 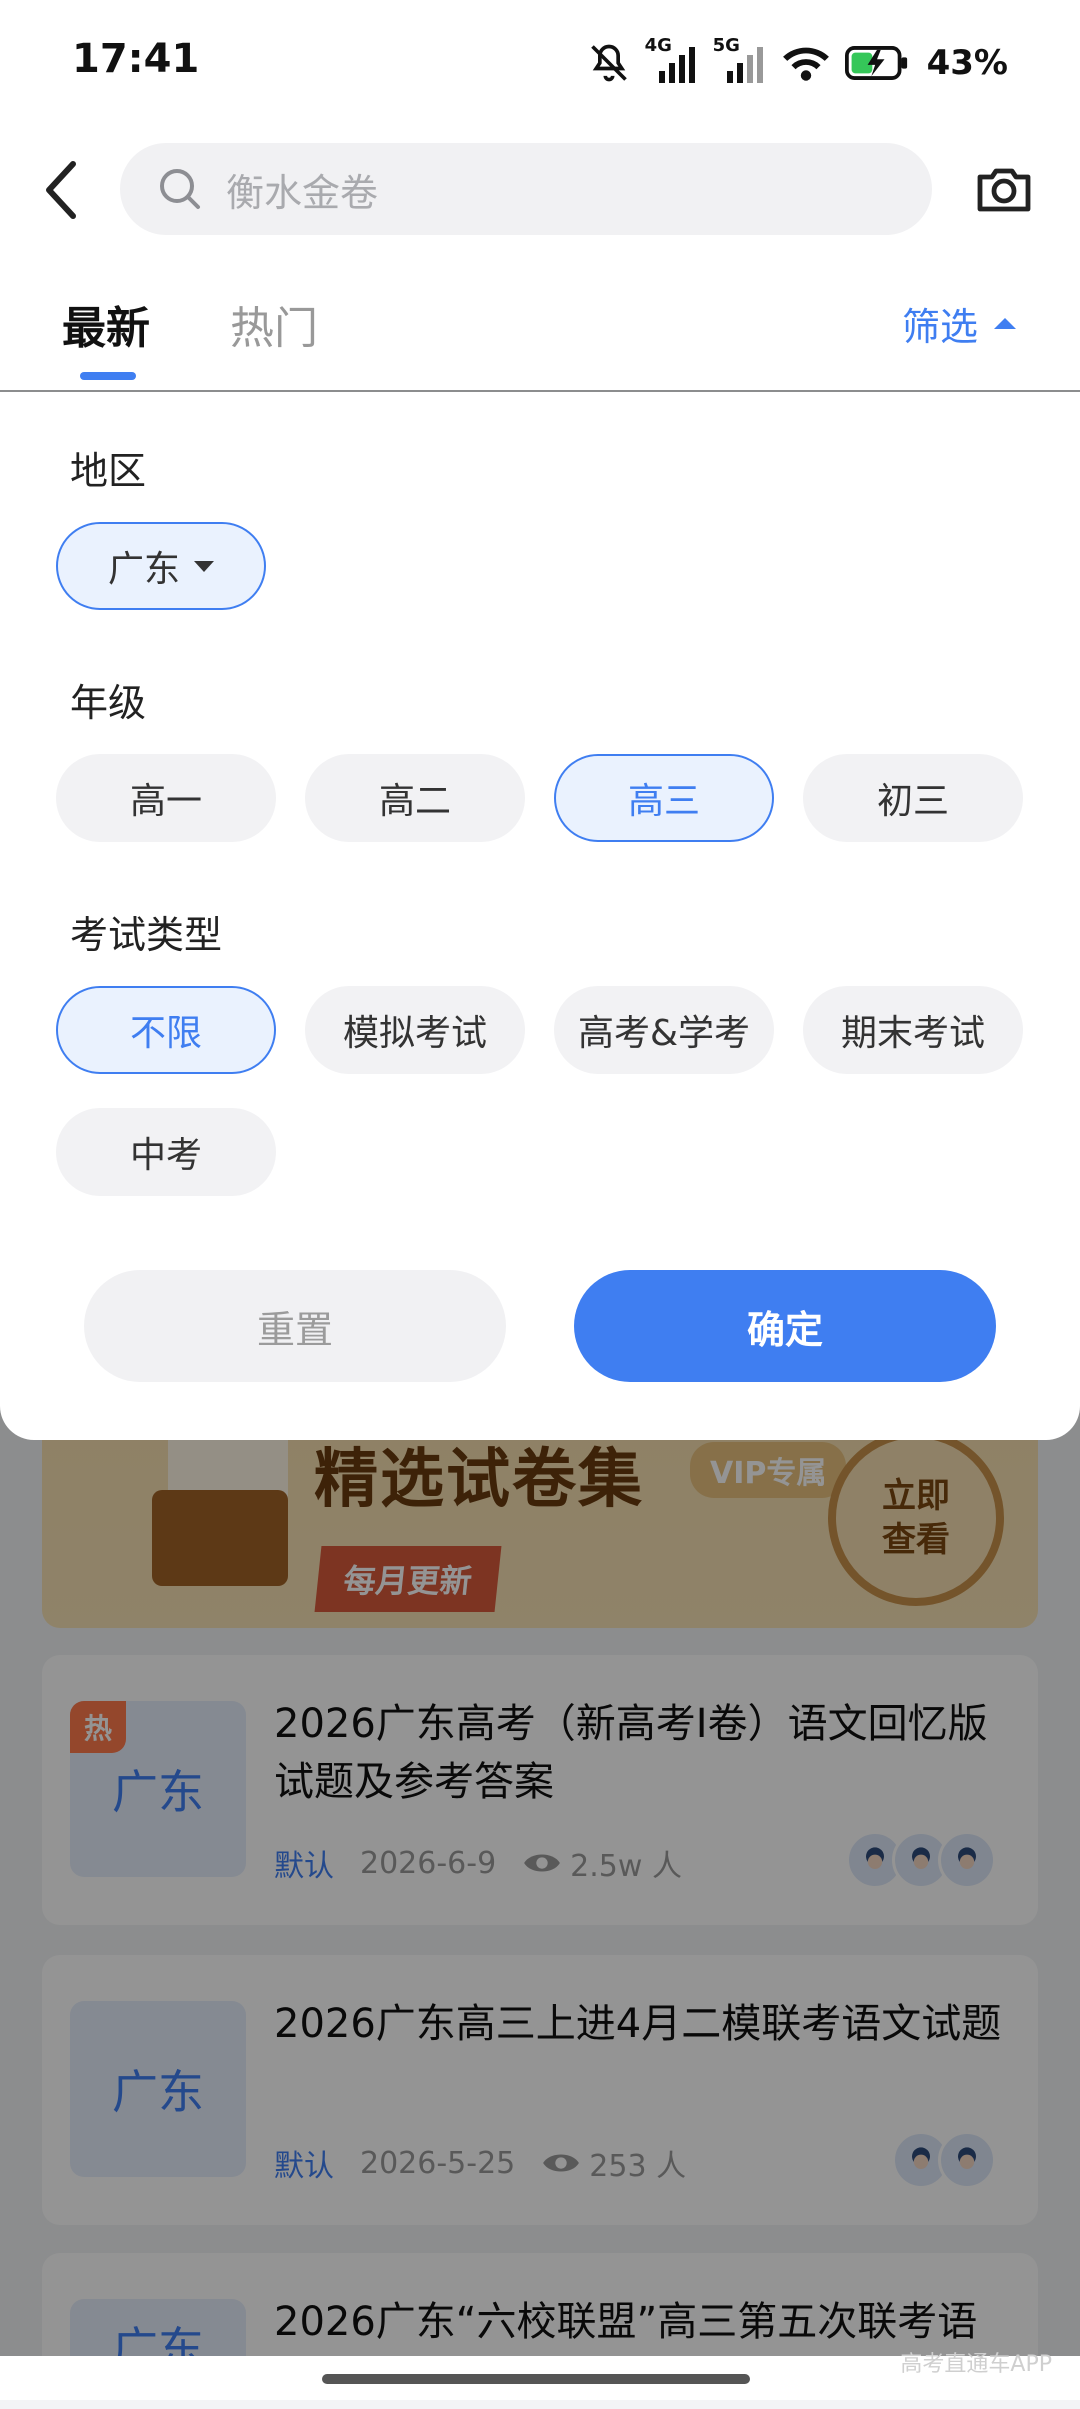 I want to click on tab-latest: 最新, so click(x=106, y=324).